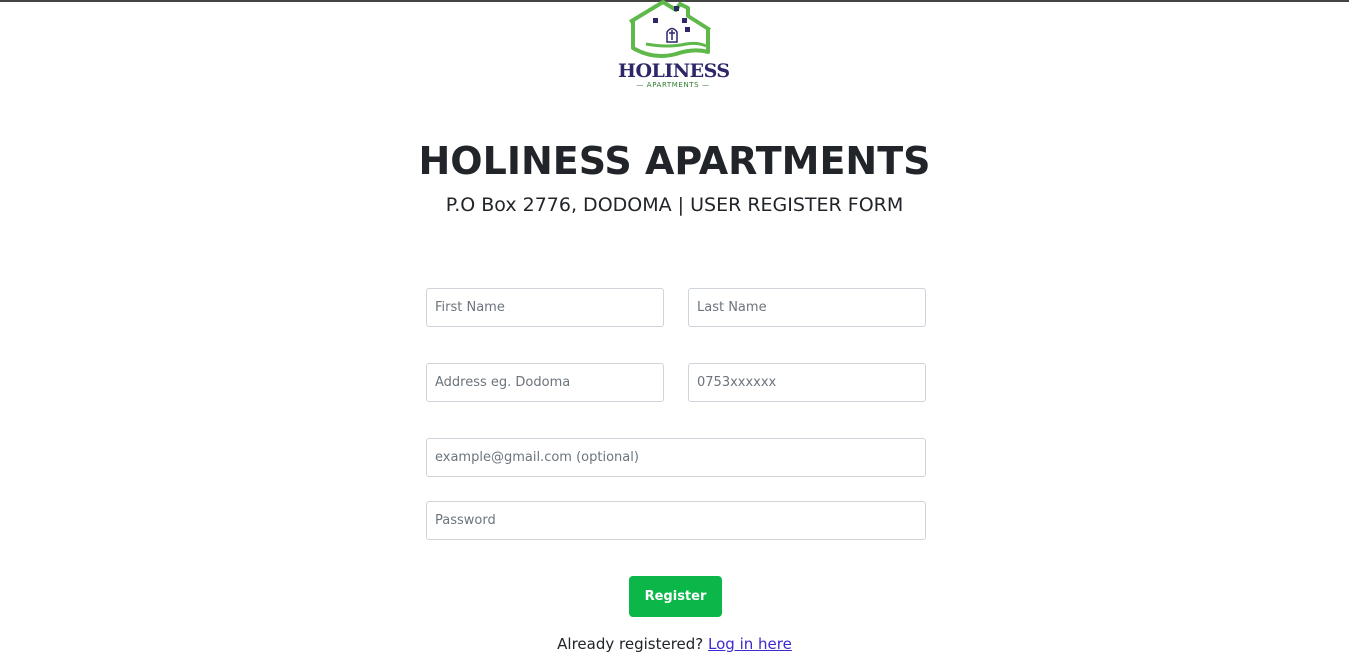  I want to click on page-title: HOLINESS APARTMENTS, so click(674, 161).